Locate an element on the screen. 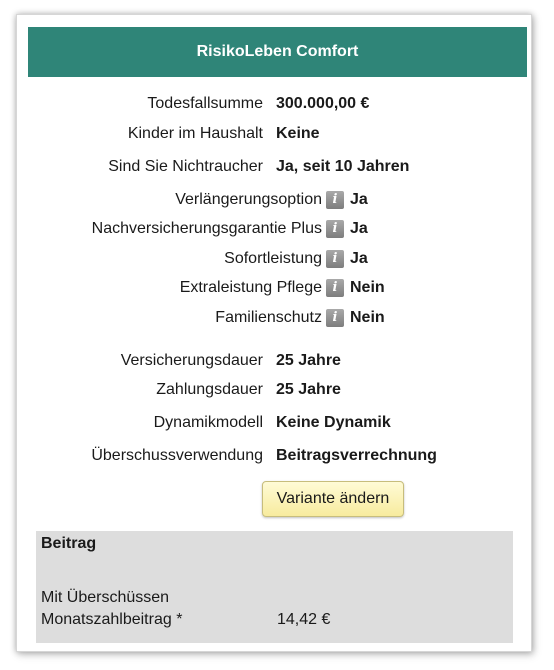 The width and height of the screenshot is (554, 670). option-sofortleistung: Sofortleistung i Ja is located at coordinates (274, 259).